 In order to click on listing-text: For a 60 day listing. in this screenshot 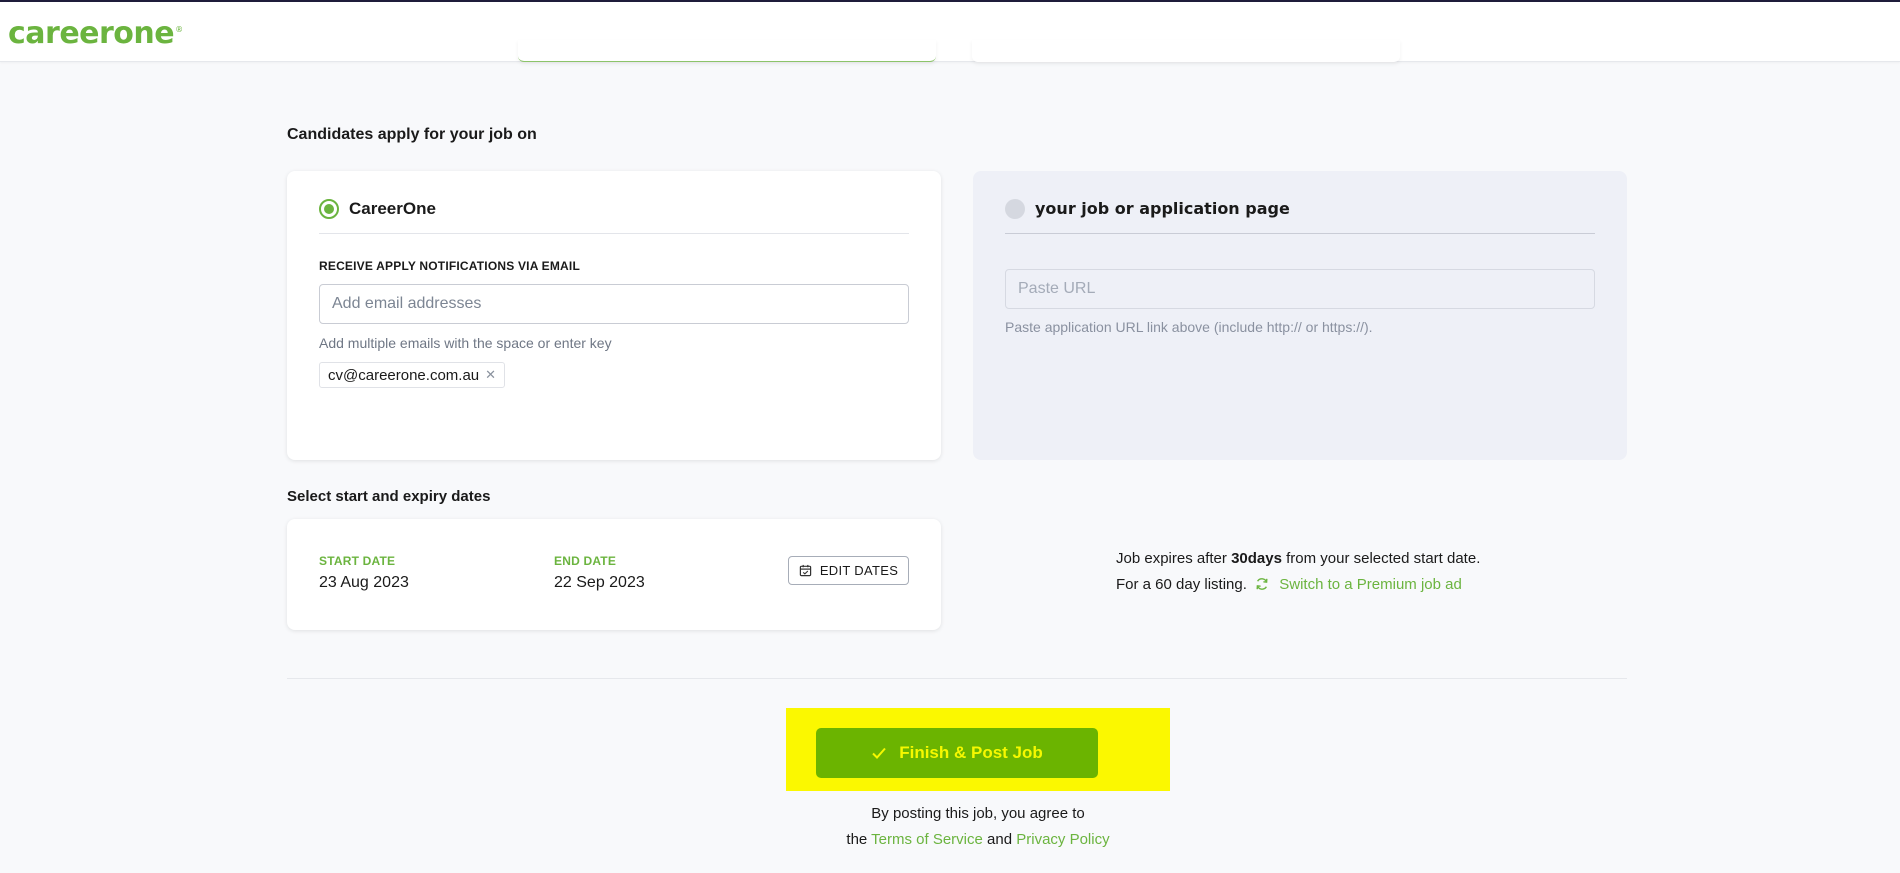, I will do `click(1181, 584)`.